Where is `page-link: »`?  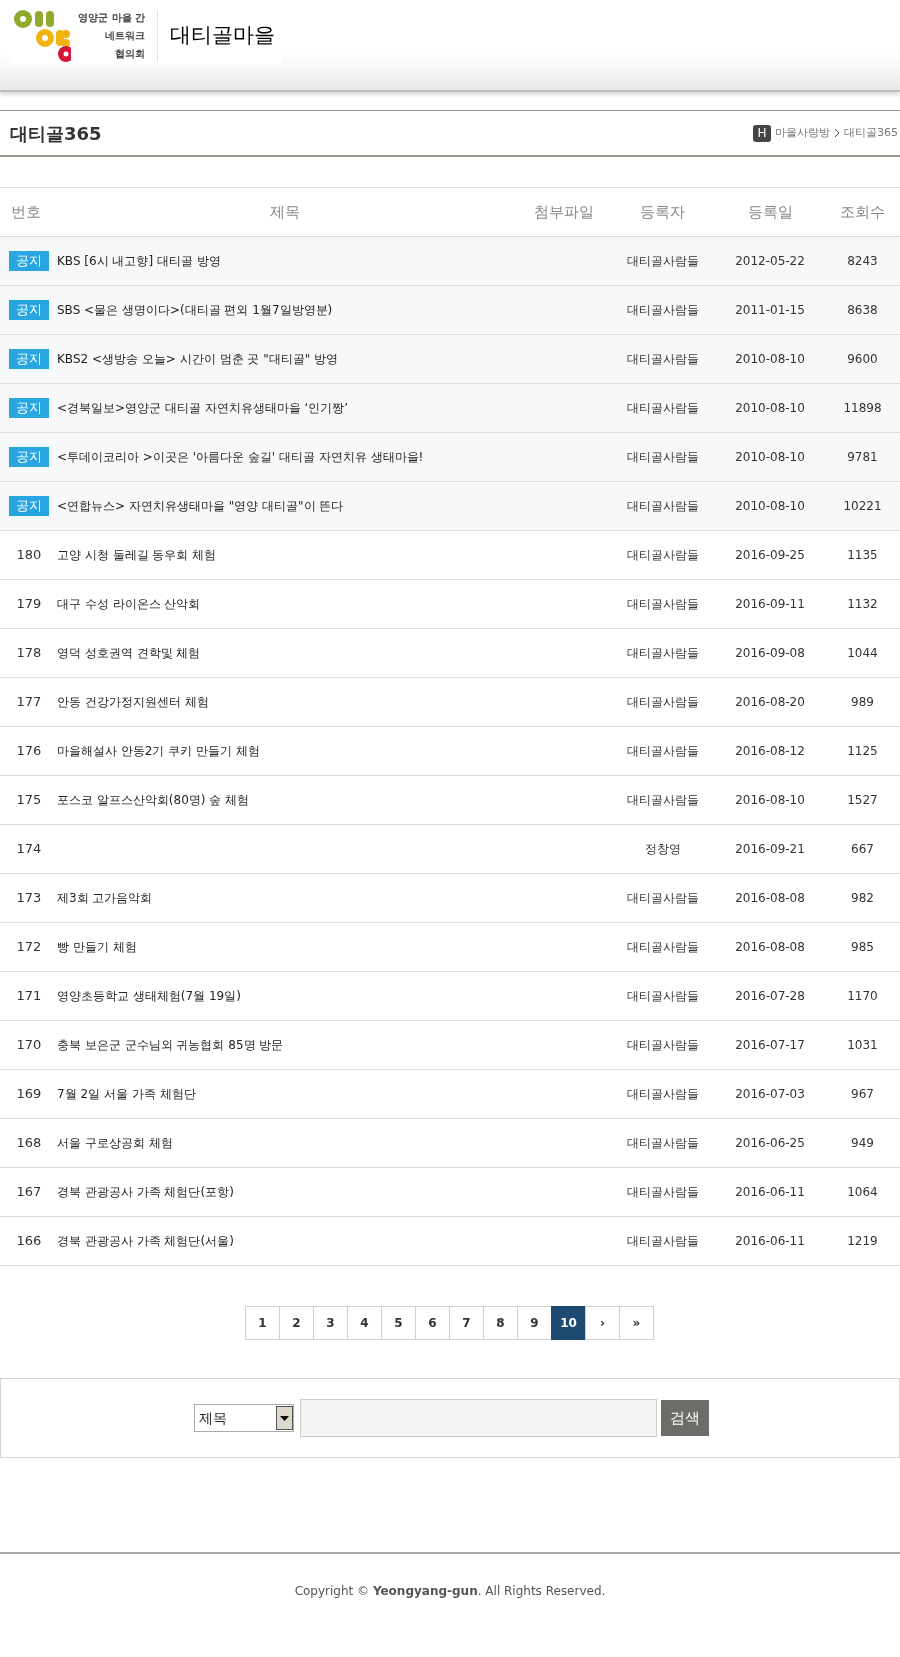
page-link: » is located at coordinates (636, 1323).